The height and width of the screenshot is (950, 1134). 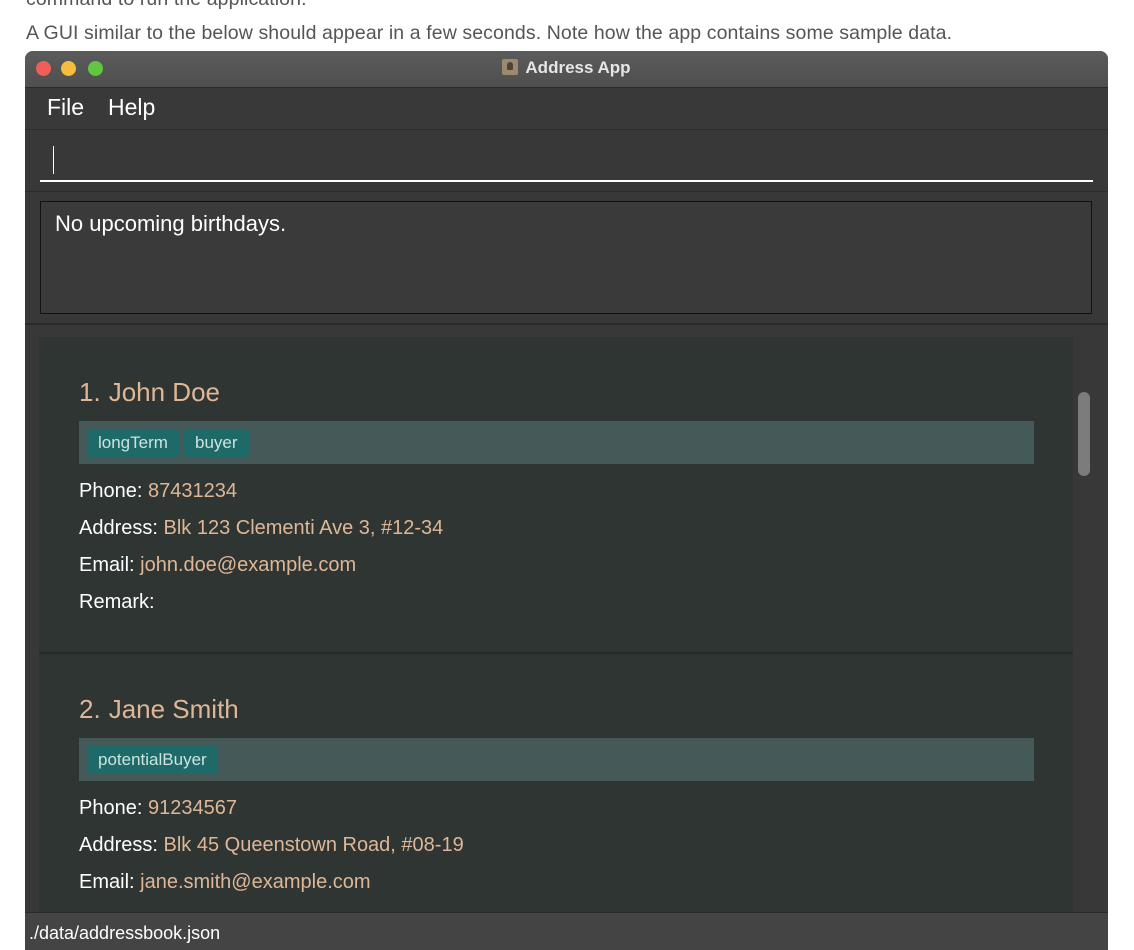 I want to click on doc-text-line-1: command to run the application., so click(x=166, y=5).